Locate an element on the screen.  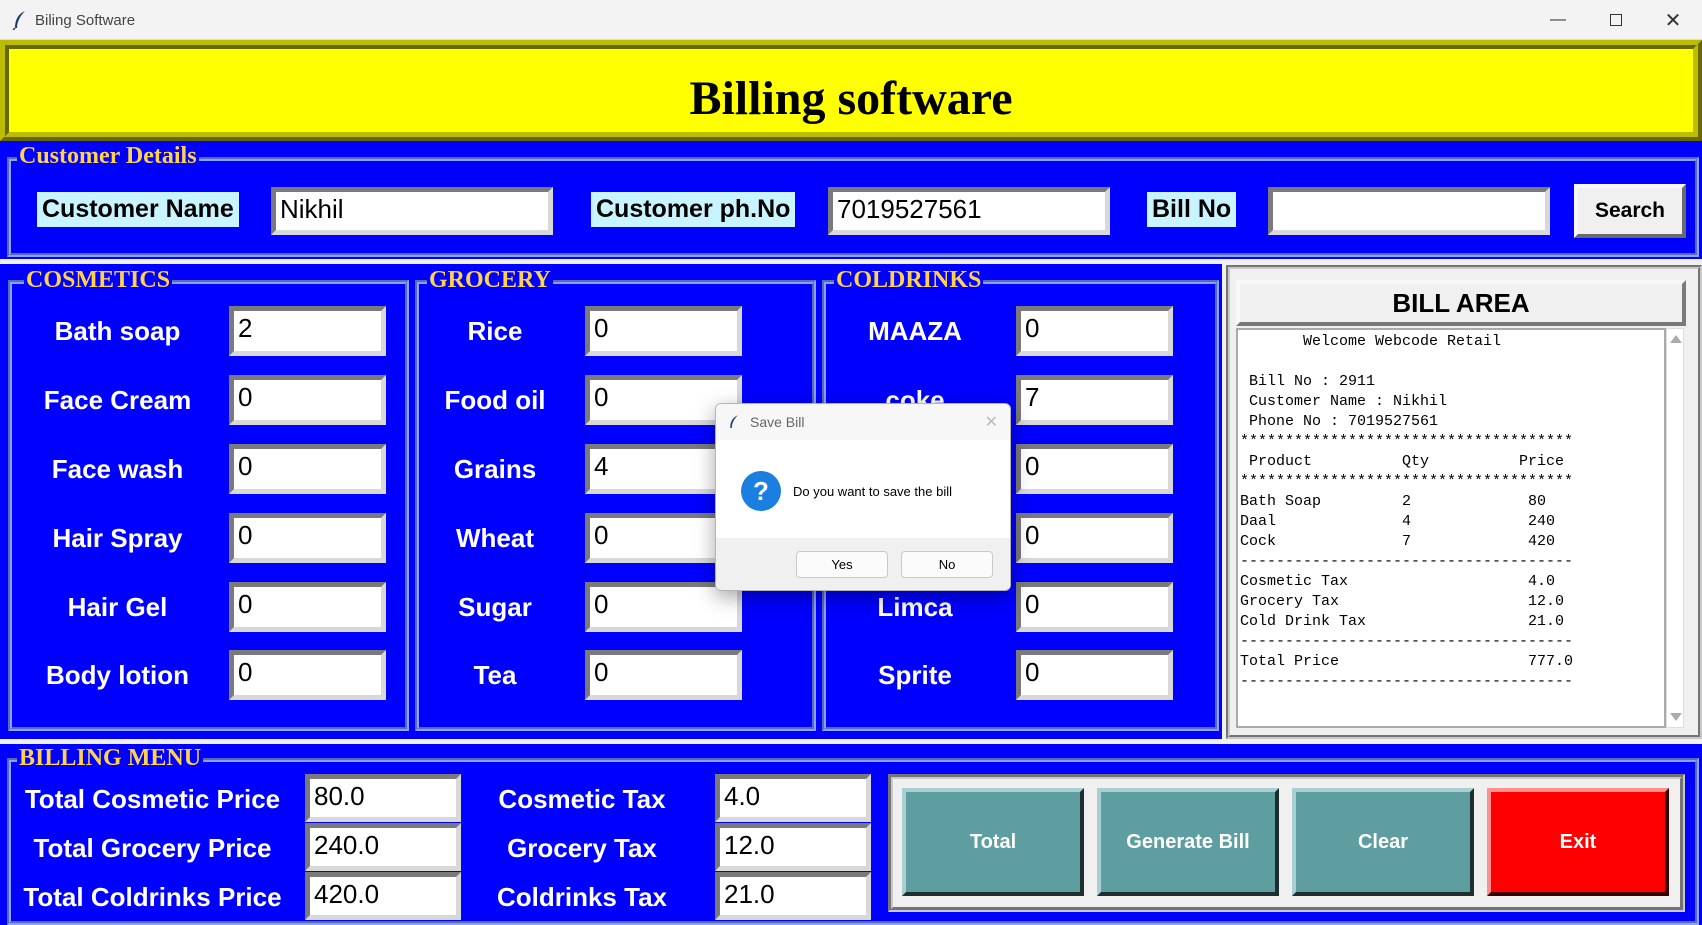
dialog-message: Do you want to save the bill is located at coordinates (872, 491).